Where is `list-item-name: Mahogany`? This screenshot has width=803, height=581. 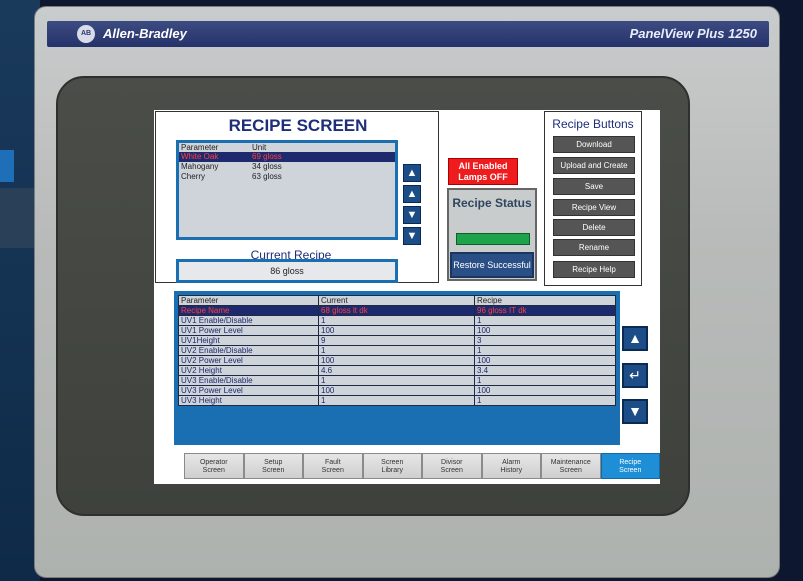 list-item-name: Mahogany is located at coordinates (200, 166).